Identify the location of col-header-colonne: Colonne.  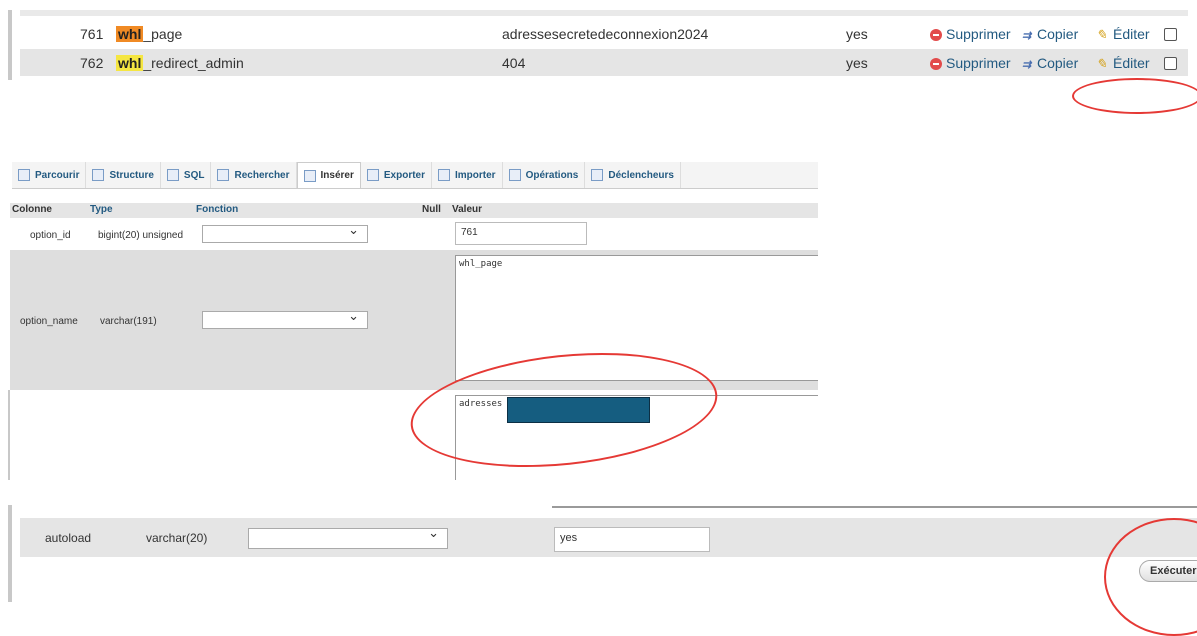
(32, 209).